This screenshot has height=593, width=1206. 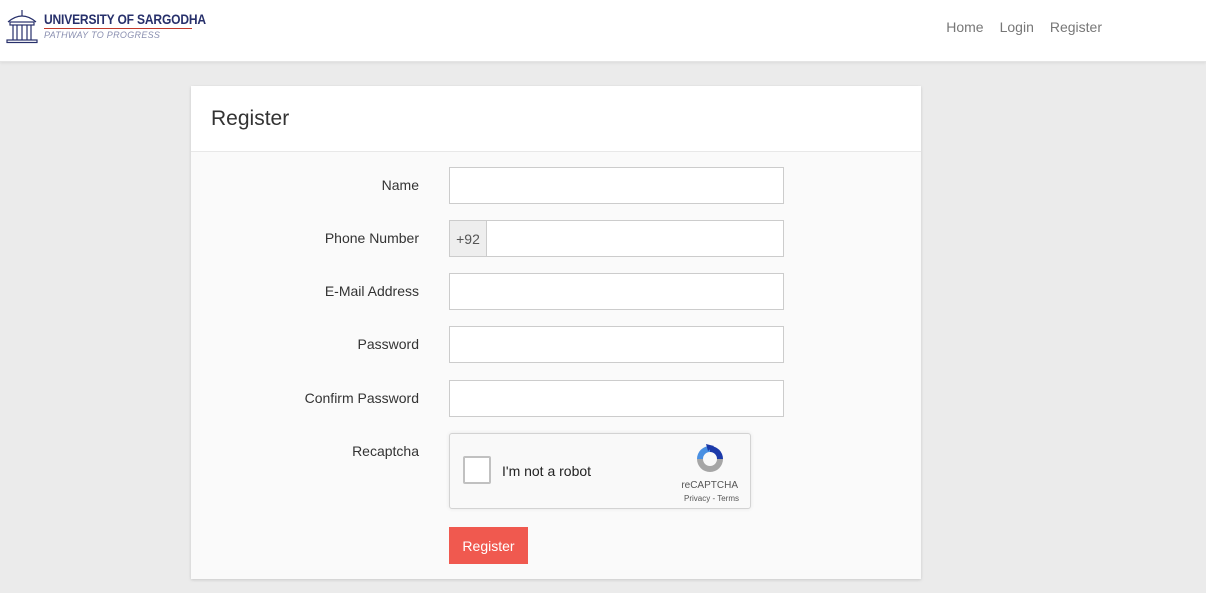 I want to click on university-building-icon, so click(x=22, y=27).